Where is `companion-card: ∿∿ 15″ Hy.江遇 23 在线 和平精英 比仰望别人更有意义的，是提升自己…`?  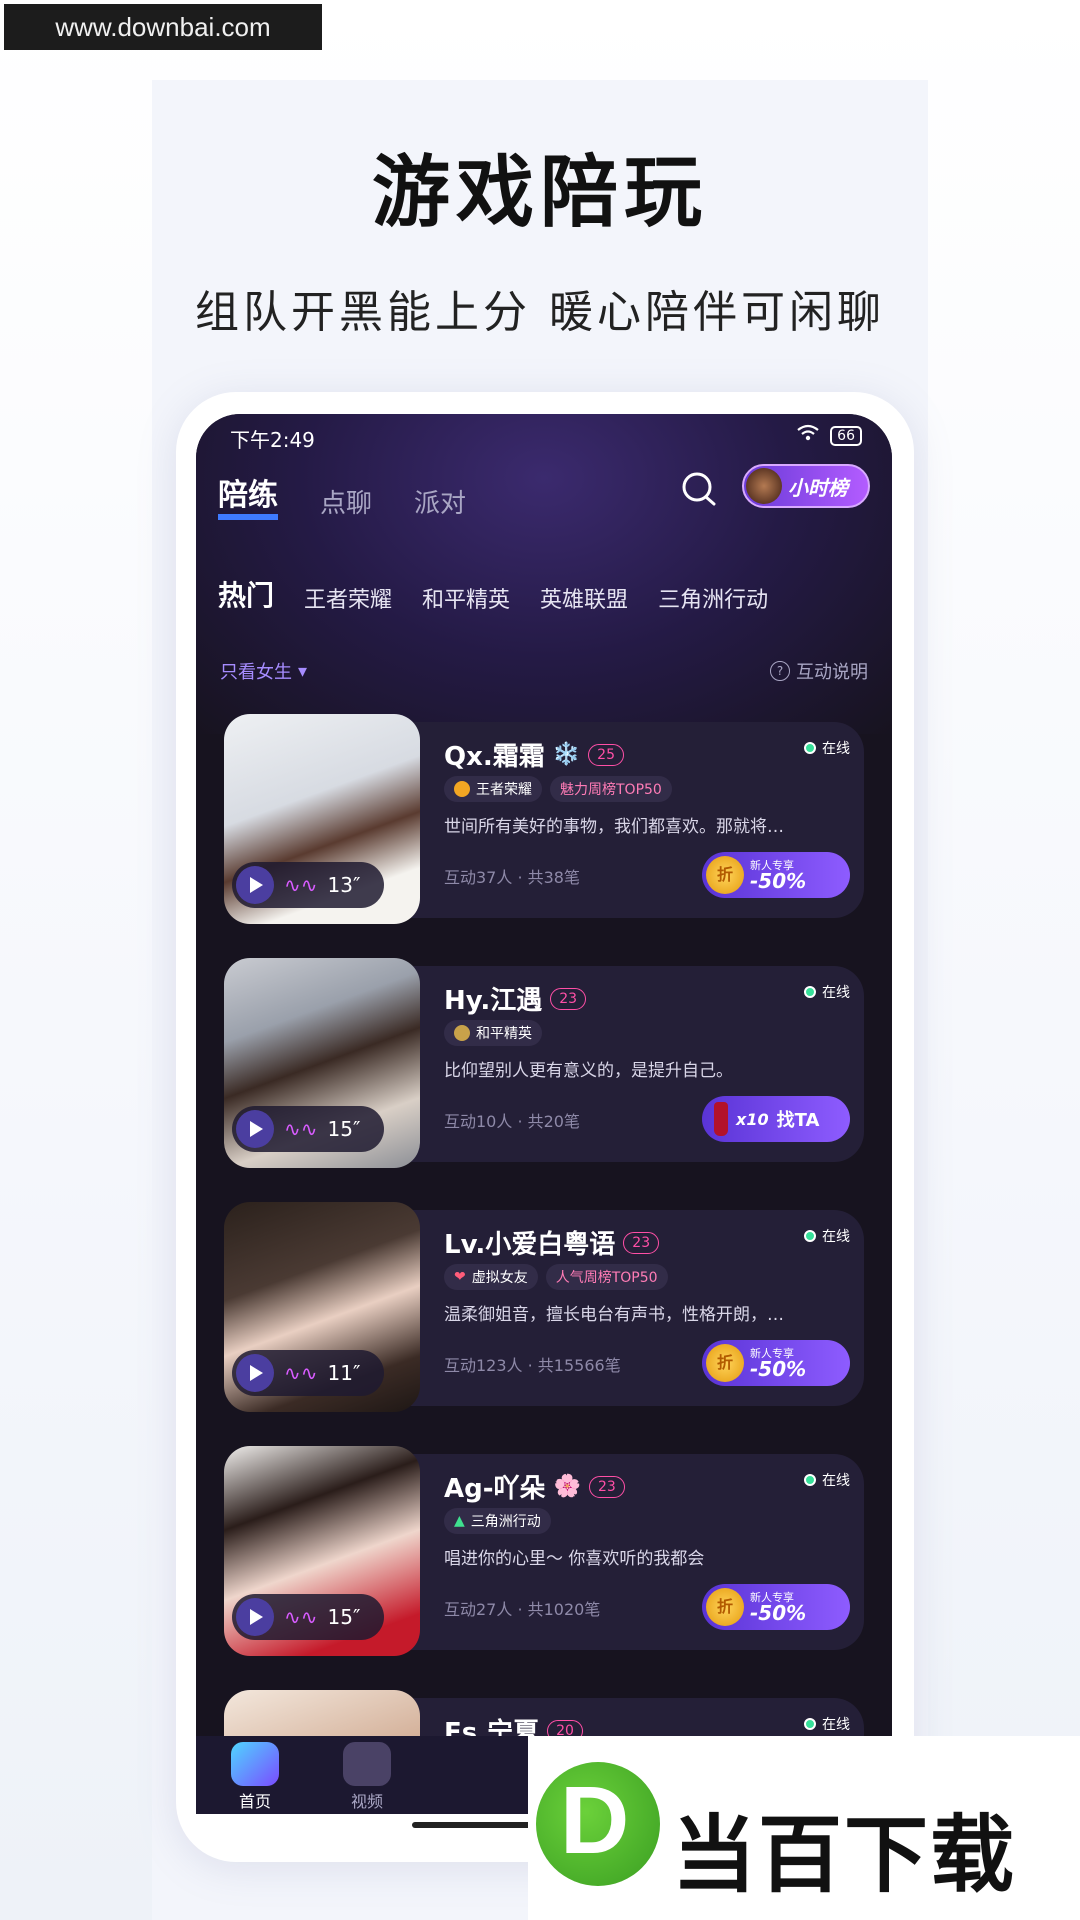 companion-card: ∿∿ 15″ Hy.江遇 23 在线 和平精英 比仰望别人更有意义的，是提升自己… is located at coordinates (544, 1063).